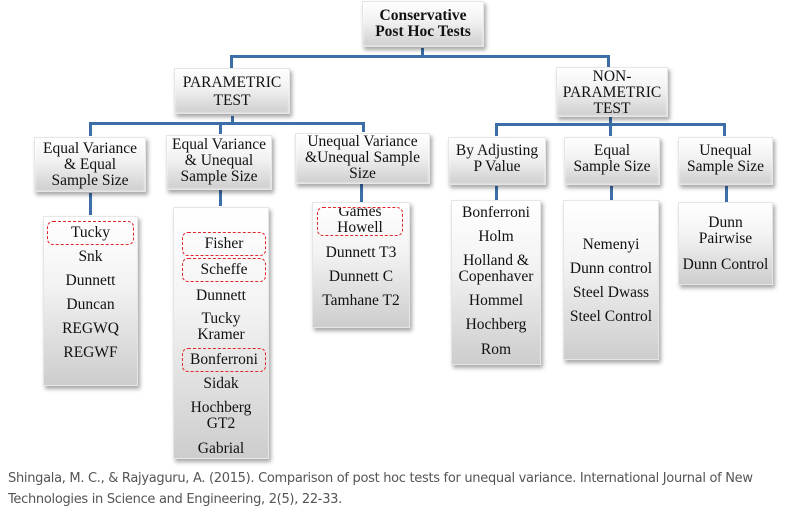 The width and height of the screenshot is (811, 515). I want to click on connector-group-6-drop, so click(726, 194).